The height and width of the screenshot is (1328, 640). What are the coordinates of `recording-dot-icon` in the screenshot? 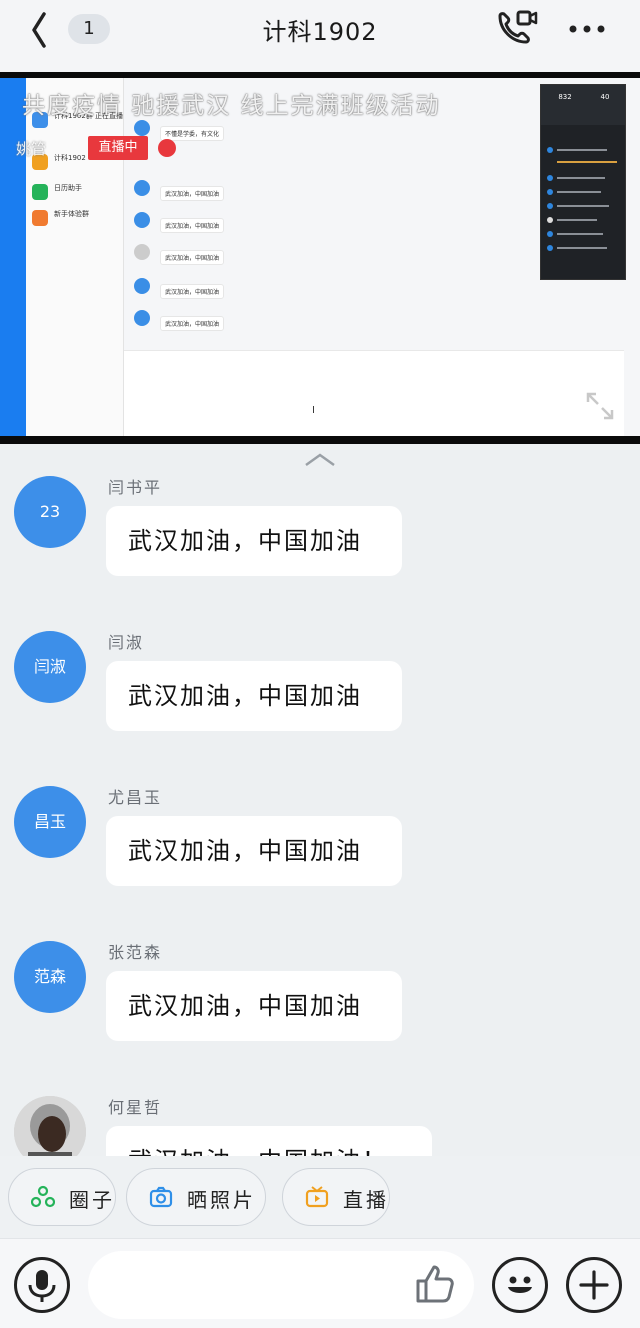 It's located at (167, 148).